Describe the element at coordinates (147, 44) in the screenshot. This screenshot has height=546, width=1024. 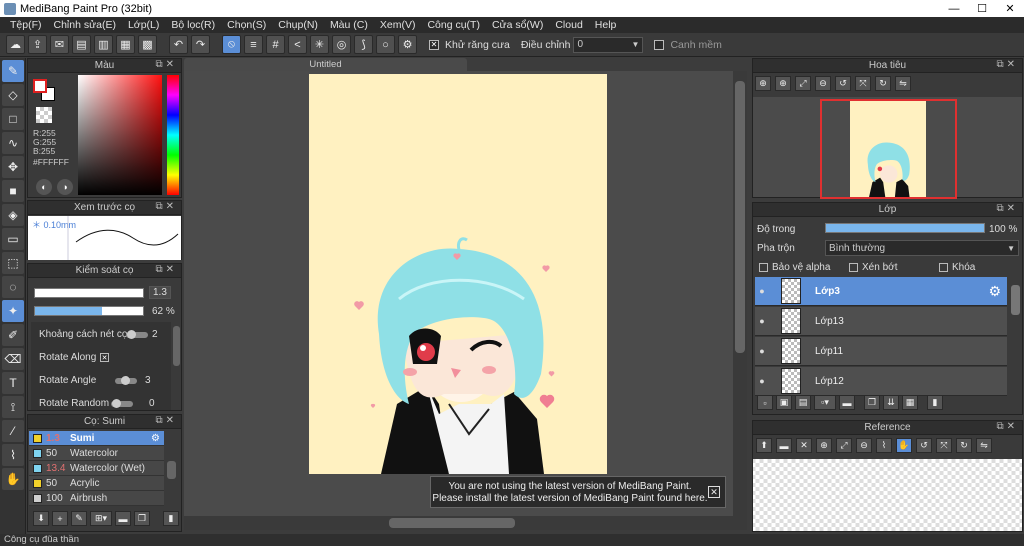
I see `grid-view-icon: ▩` at that location.